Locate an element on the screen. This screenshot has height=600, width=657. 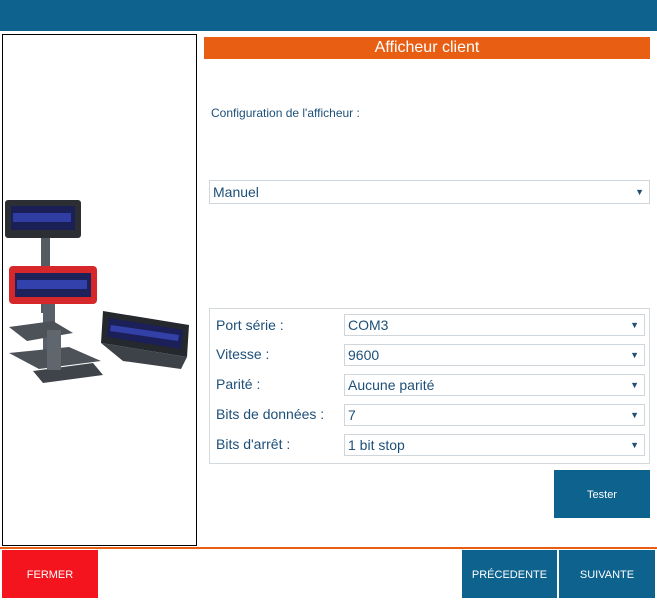
stop-bits-value: 1 bit stop is located at coordinates (376, 445).